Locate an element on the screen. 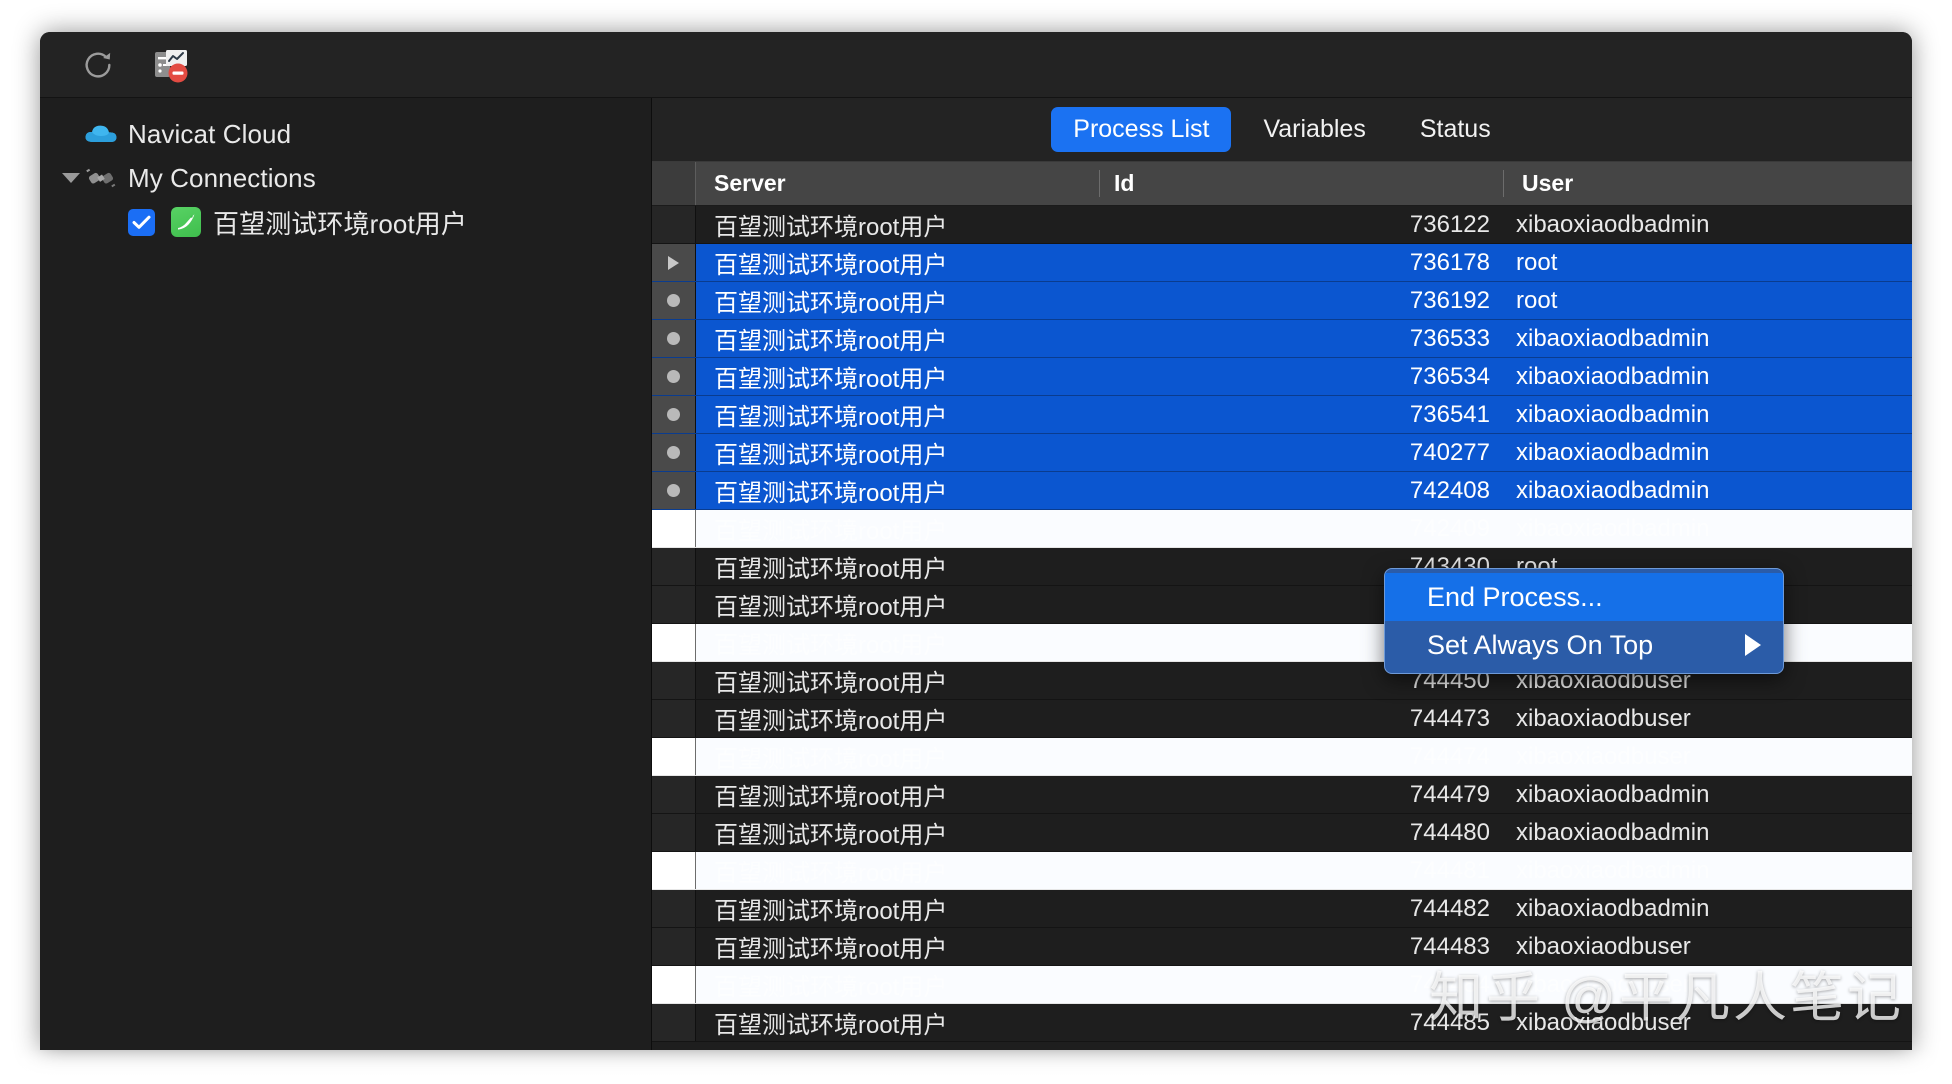 The height and width of the screenshot is (1084, 1952). check-icon is located at coordinates (141, 222).